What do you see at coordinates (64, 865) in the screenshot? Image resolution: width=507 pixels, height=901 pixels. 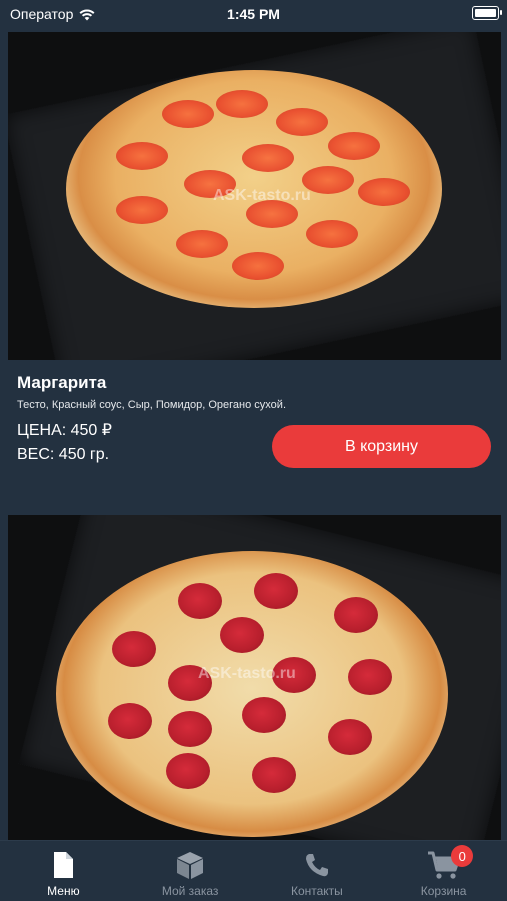 I see `menu-document-icon` at bounding box center [64, 865].